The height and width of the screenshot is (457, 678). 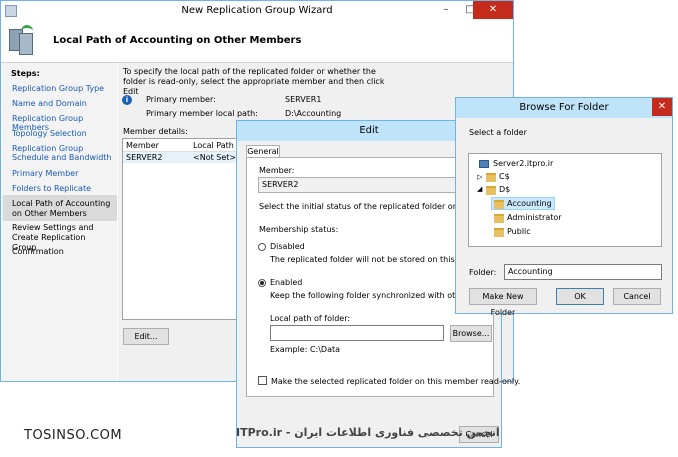 I want to click on enabled-radio, so click(x=262, y=283).